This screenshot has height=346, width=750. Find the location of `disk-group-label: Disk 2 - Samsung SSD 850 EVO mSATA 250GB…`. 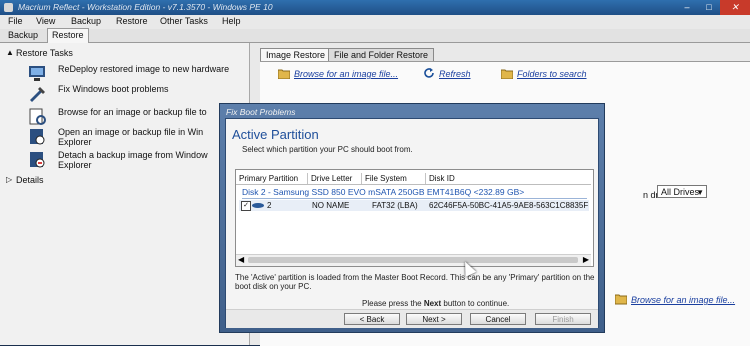

disk-group-label: Disk 2 - Samsung SSD 850 EVO mSATA 250GB… is located at coordinates (383, 192).